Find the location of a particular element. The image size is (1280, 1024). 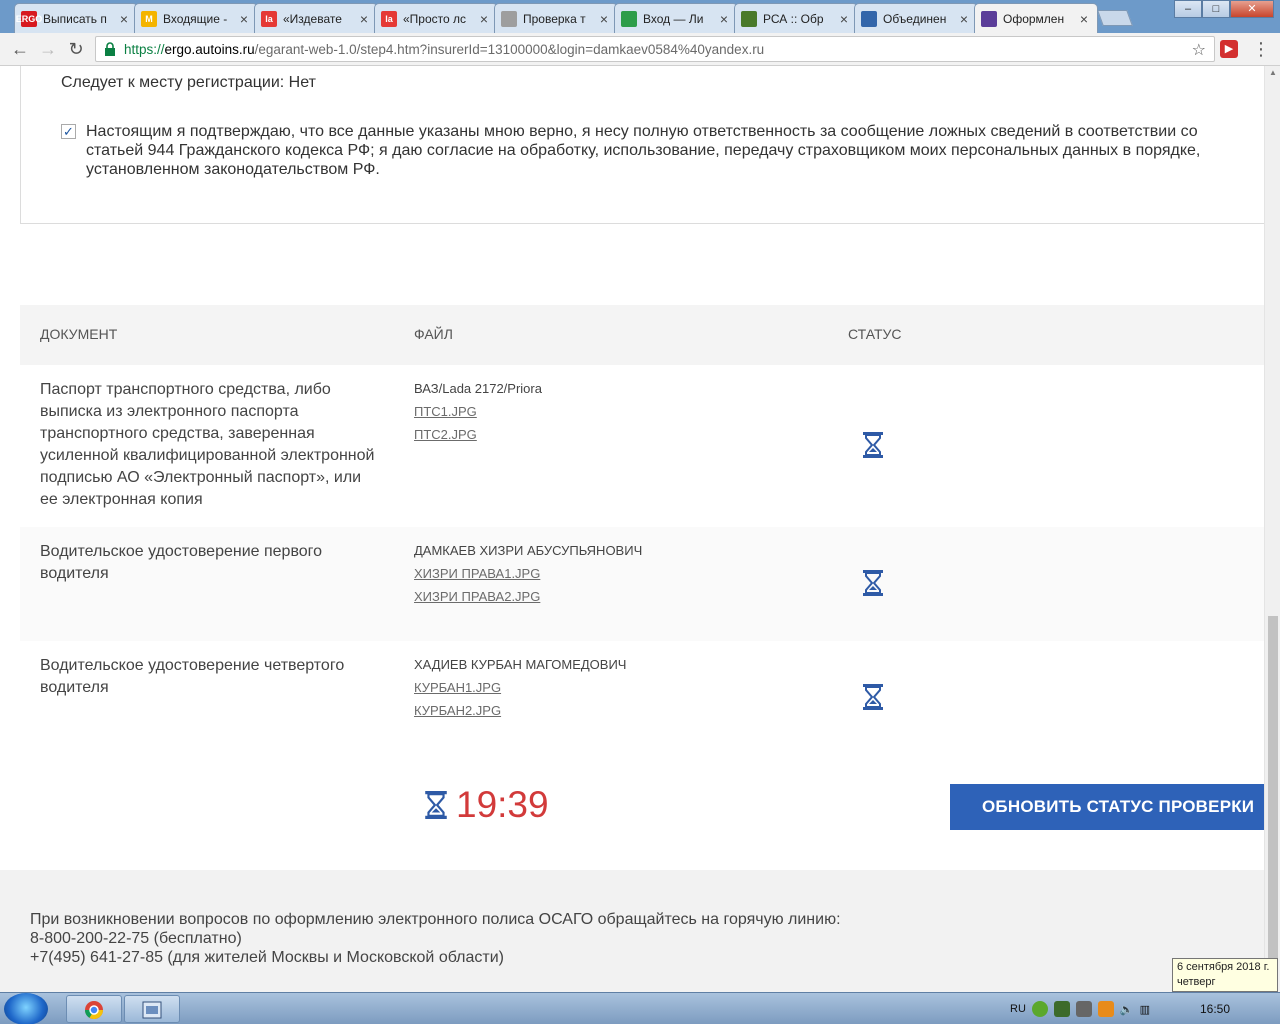

browser-tab: Проверка т × is located at coordinates (556, 18).